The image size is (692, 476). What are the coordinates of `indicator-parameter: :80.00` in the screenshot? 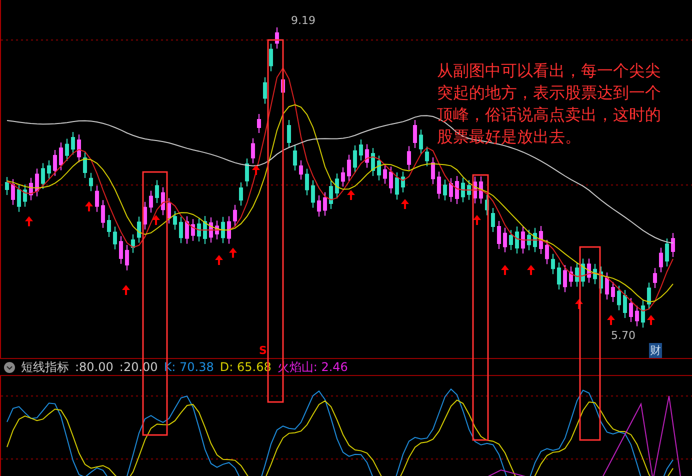 It's located at (94, 367).